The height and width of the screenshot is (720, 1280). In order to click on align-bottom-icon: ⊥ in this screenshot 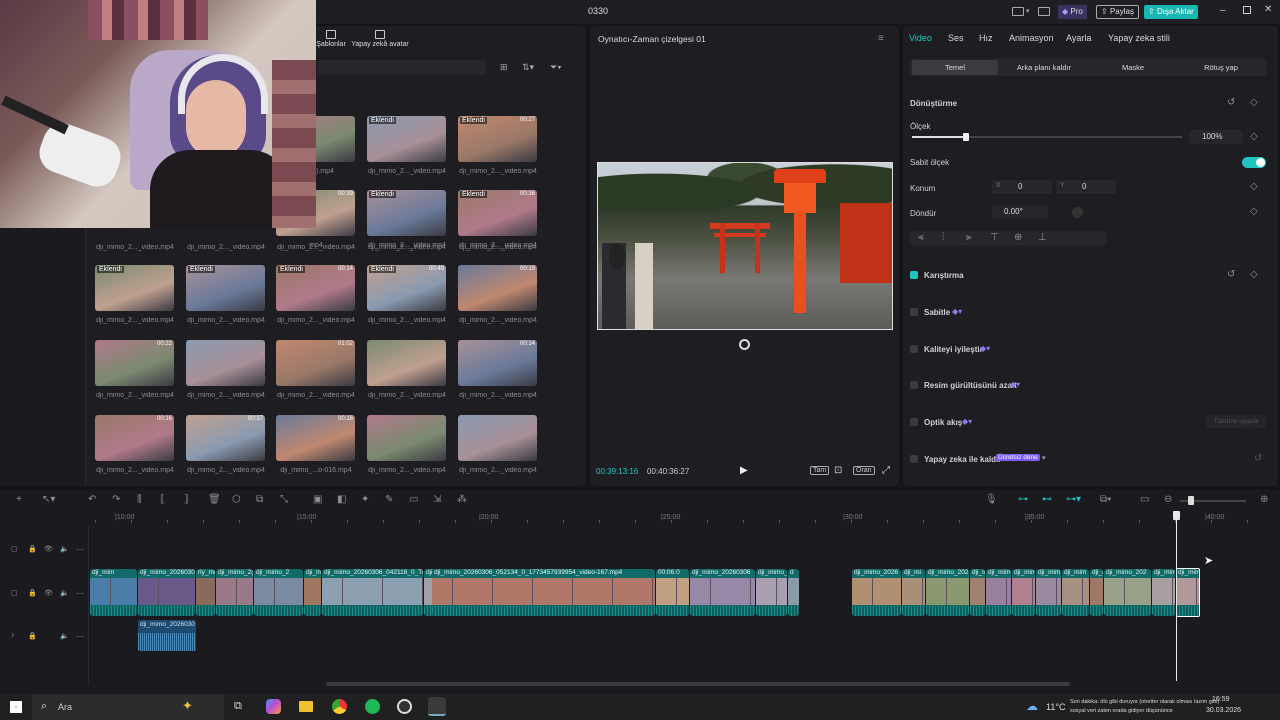, I will do `click(1042, 238)`.